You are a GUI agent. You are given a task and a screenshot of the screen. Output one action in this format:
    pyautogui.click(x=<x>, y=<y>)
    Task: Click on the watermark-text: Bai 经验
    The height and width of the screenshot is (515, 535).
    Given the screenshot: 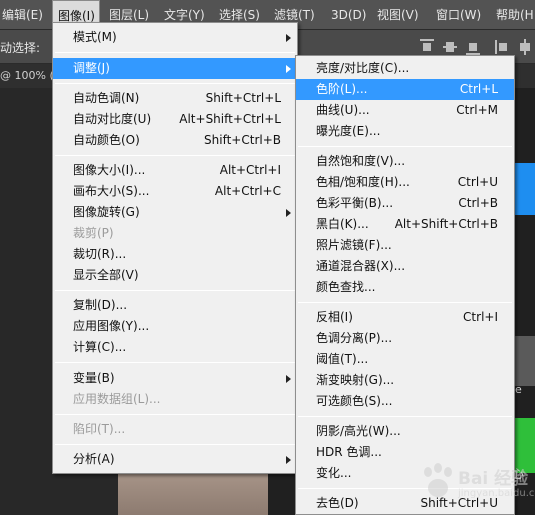 What is the action you would take?
    pyautogui.click(x=493, y=479)
    